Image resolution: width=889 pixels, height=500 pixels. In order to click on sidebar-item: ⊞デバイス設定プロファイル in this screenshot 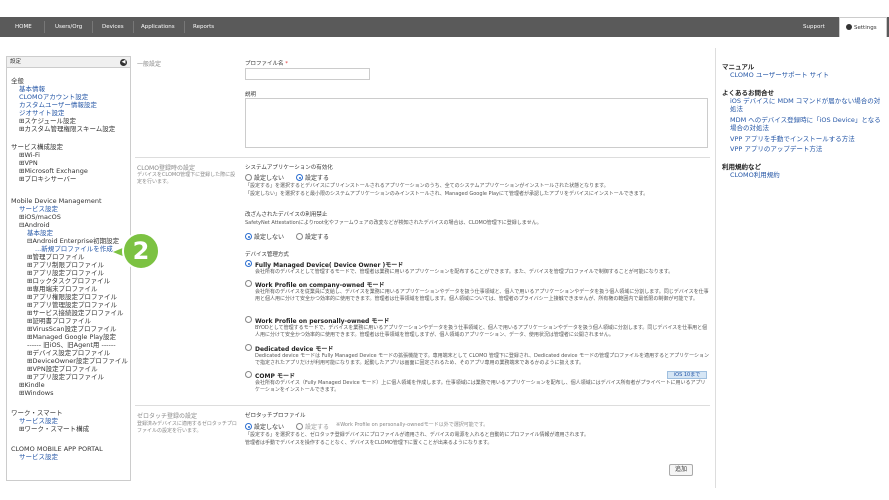, I will do `click(68, 353)`.